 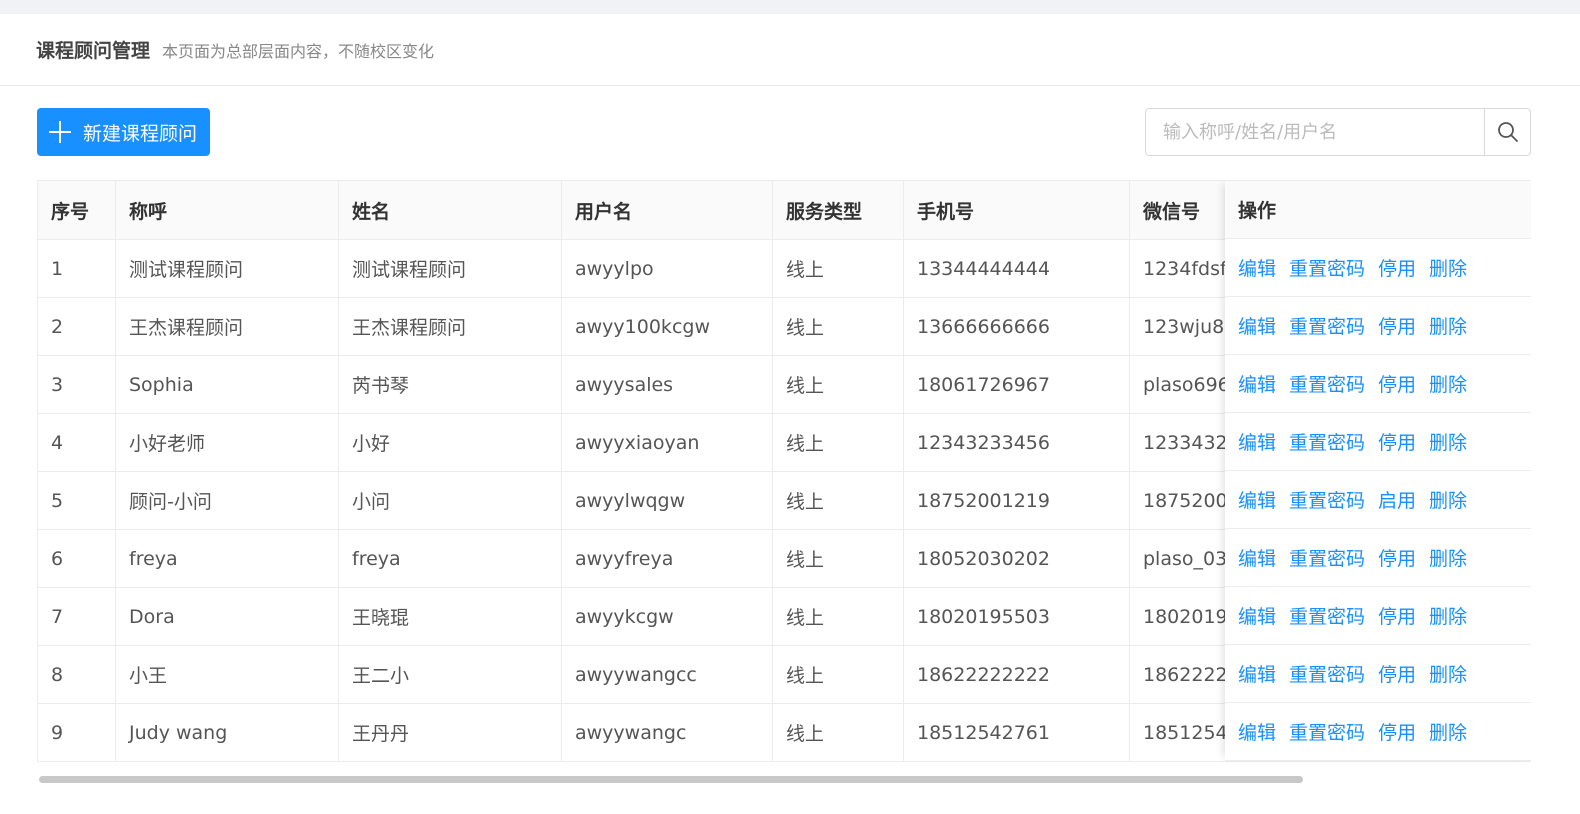 I want to click on cell-nickname: 王杰课程顾问, so click(x=227, y=326).